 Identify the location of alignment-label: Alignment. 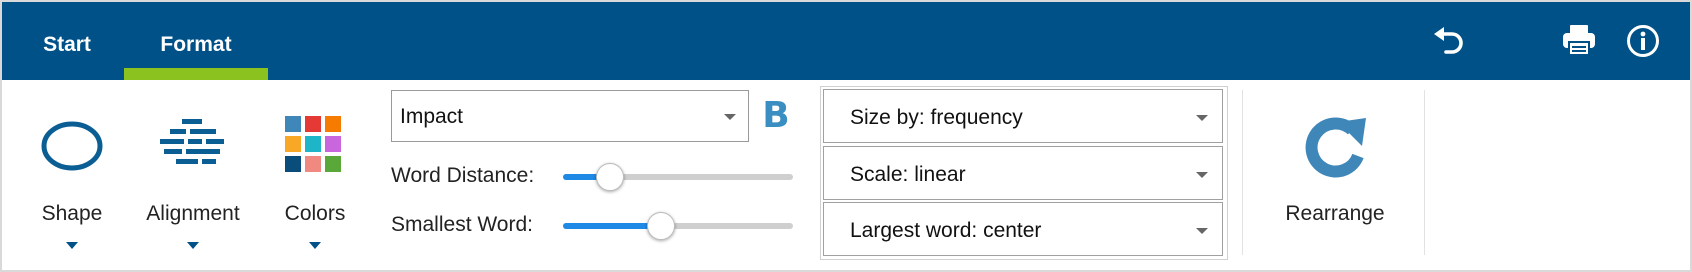
(193, 213).